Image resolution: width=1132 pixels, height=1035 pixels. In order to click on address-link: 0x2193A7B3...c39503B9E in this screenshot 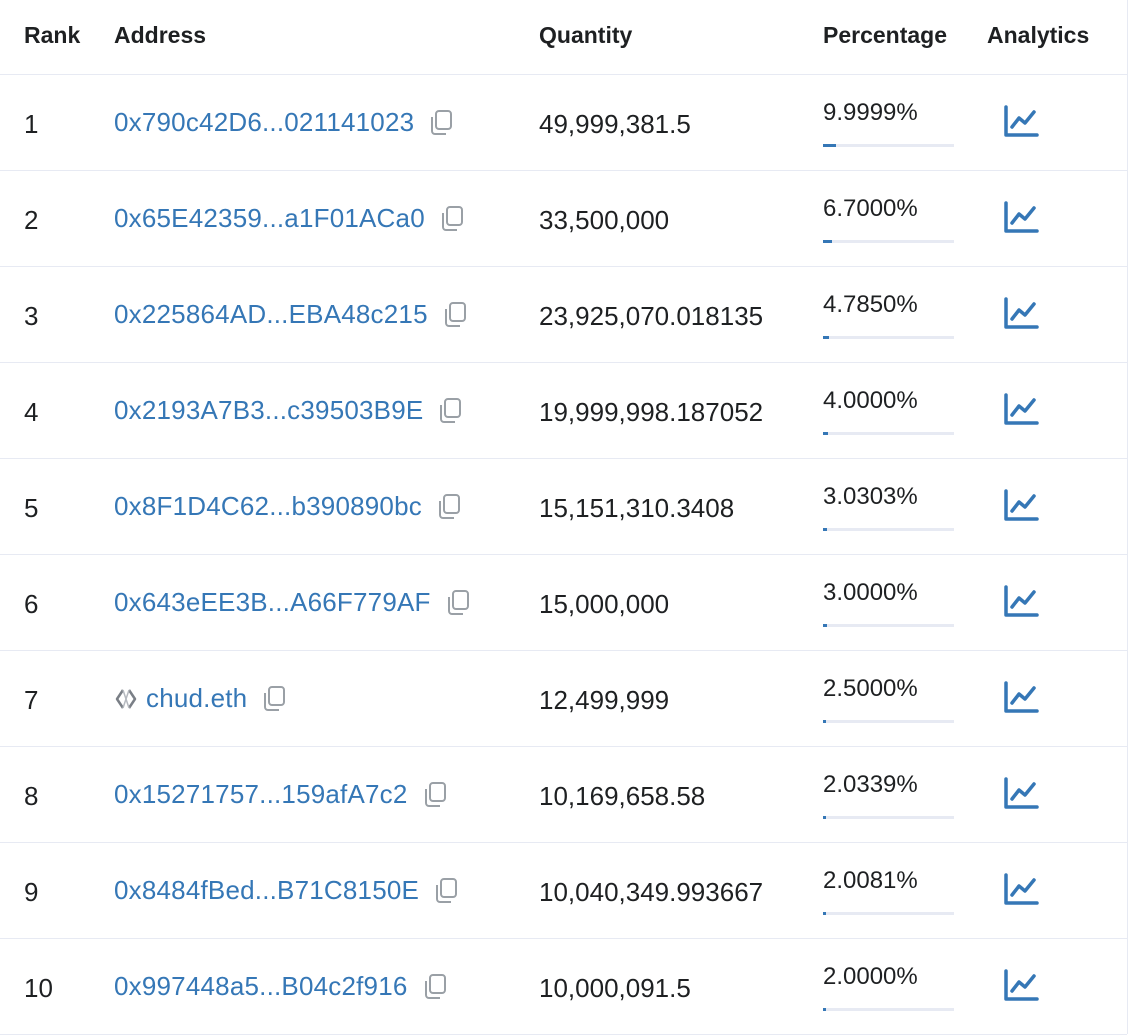, I will do `click(268, 410)`.